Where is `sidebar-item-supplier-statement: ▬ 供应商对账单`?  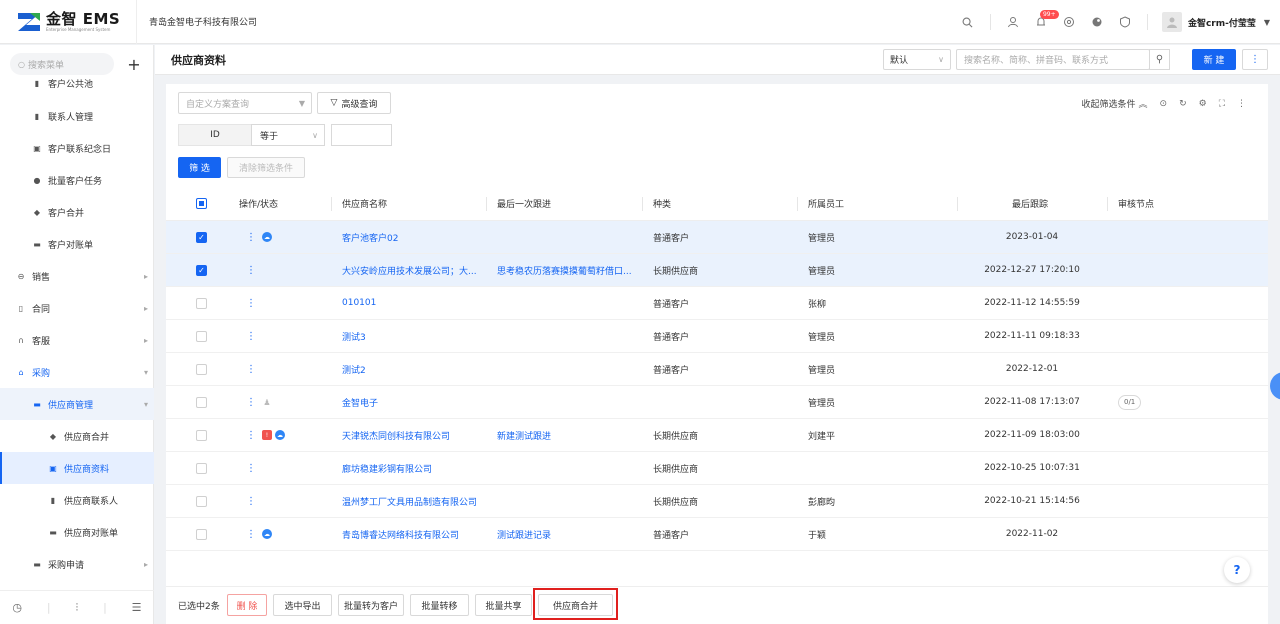
sidebar-item-supplier-statement: ▬ 供应商对账单 is located at coordinates (77, 532).